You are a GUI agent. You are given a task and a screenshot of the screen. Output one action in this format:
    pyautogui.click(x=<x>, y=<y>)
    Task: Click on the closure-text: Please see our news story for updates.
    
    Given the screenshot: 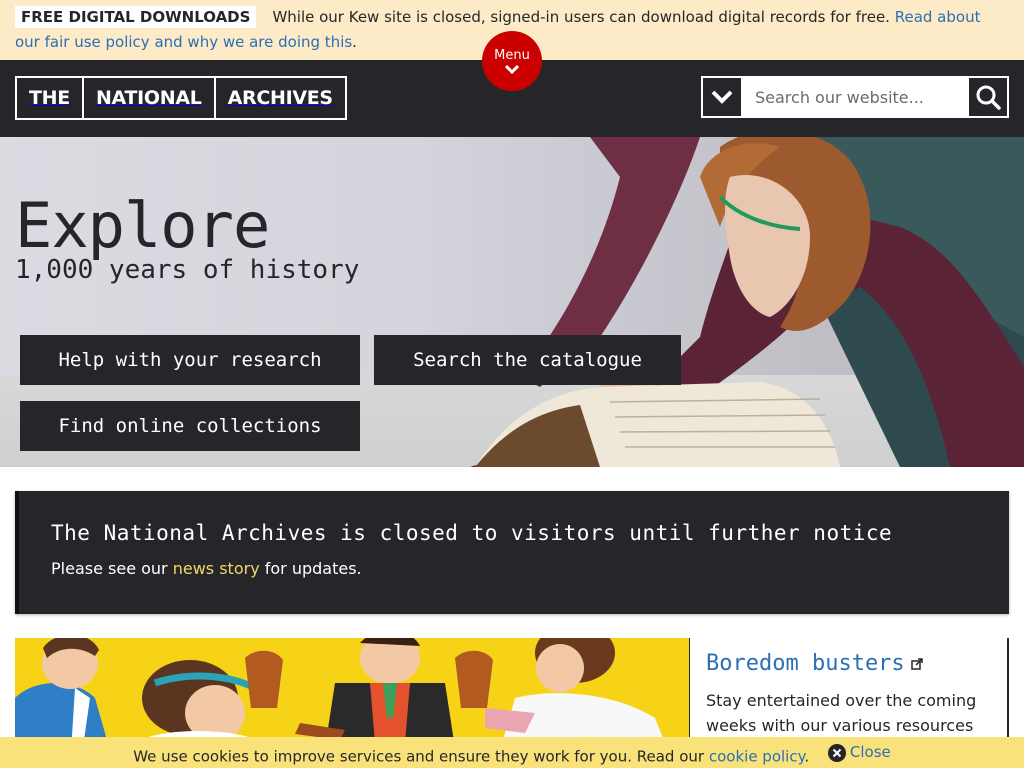 What is the action you would take?
    pyautogui.click(x=206, y=569)
    